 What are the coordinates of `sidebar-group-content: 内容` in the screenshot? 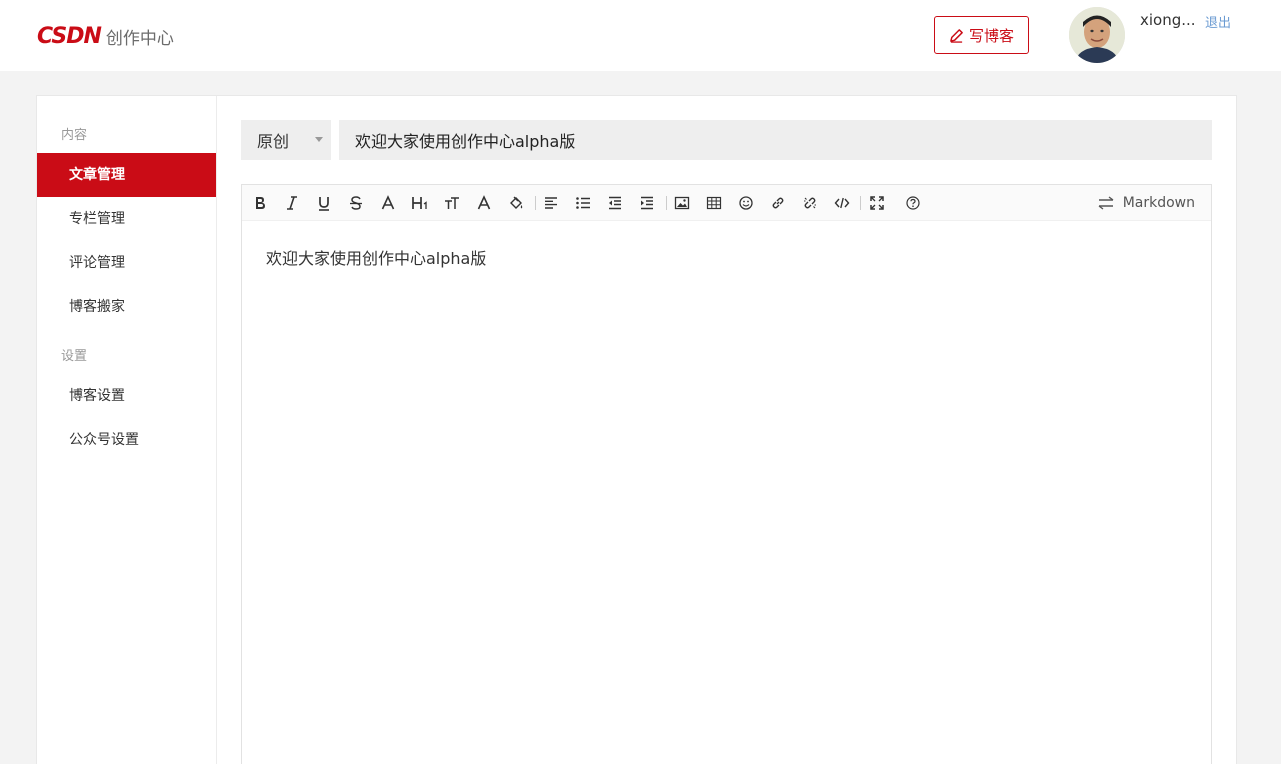 It's located at (74, 135).